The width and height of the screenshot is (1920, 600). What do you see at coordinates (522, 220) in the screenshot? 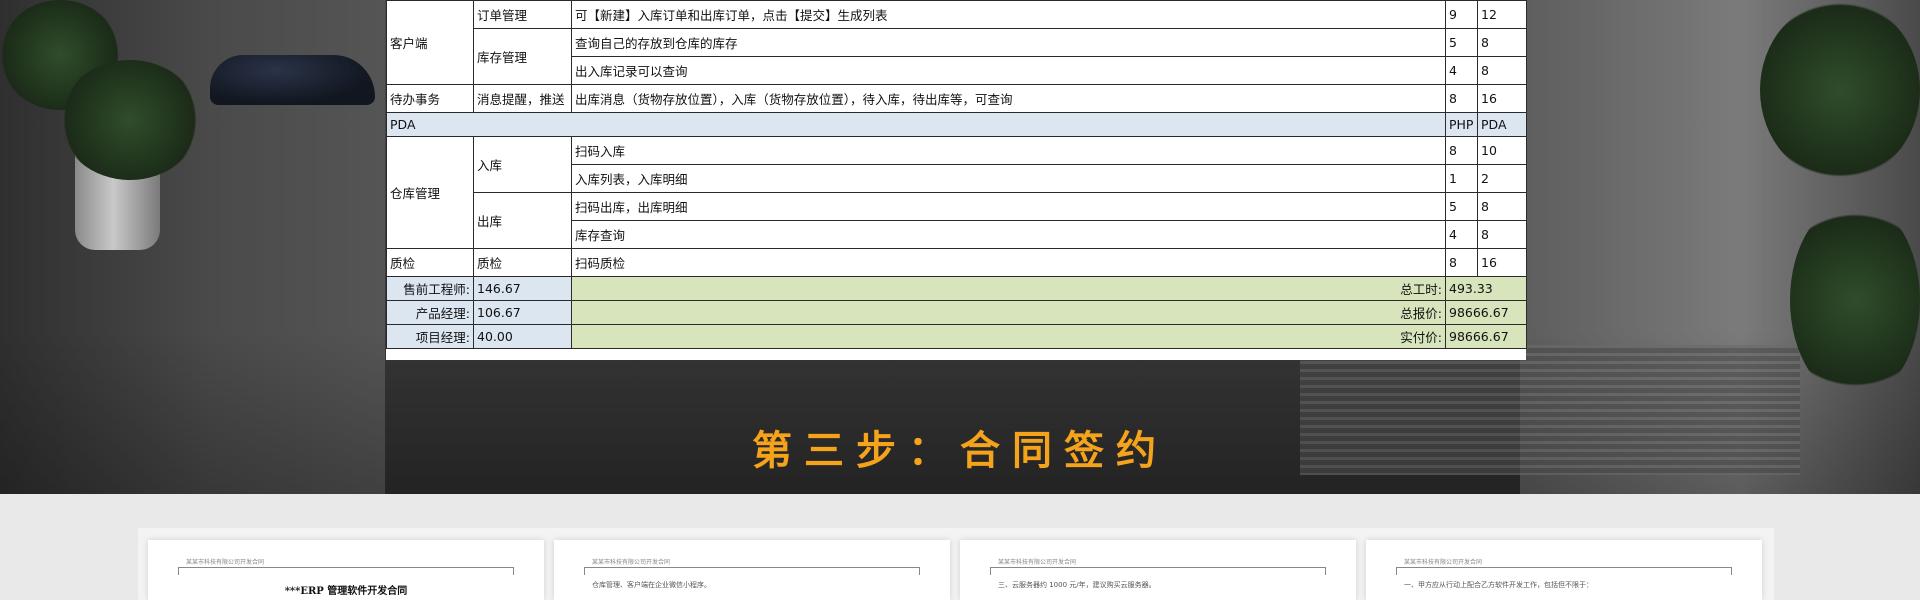
I see `module-cell: 出库` at bounding box center [522, 220].